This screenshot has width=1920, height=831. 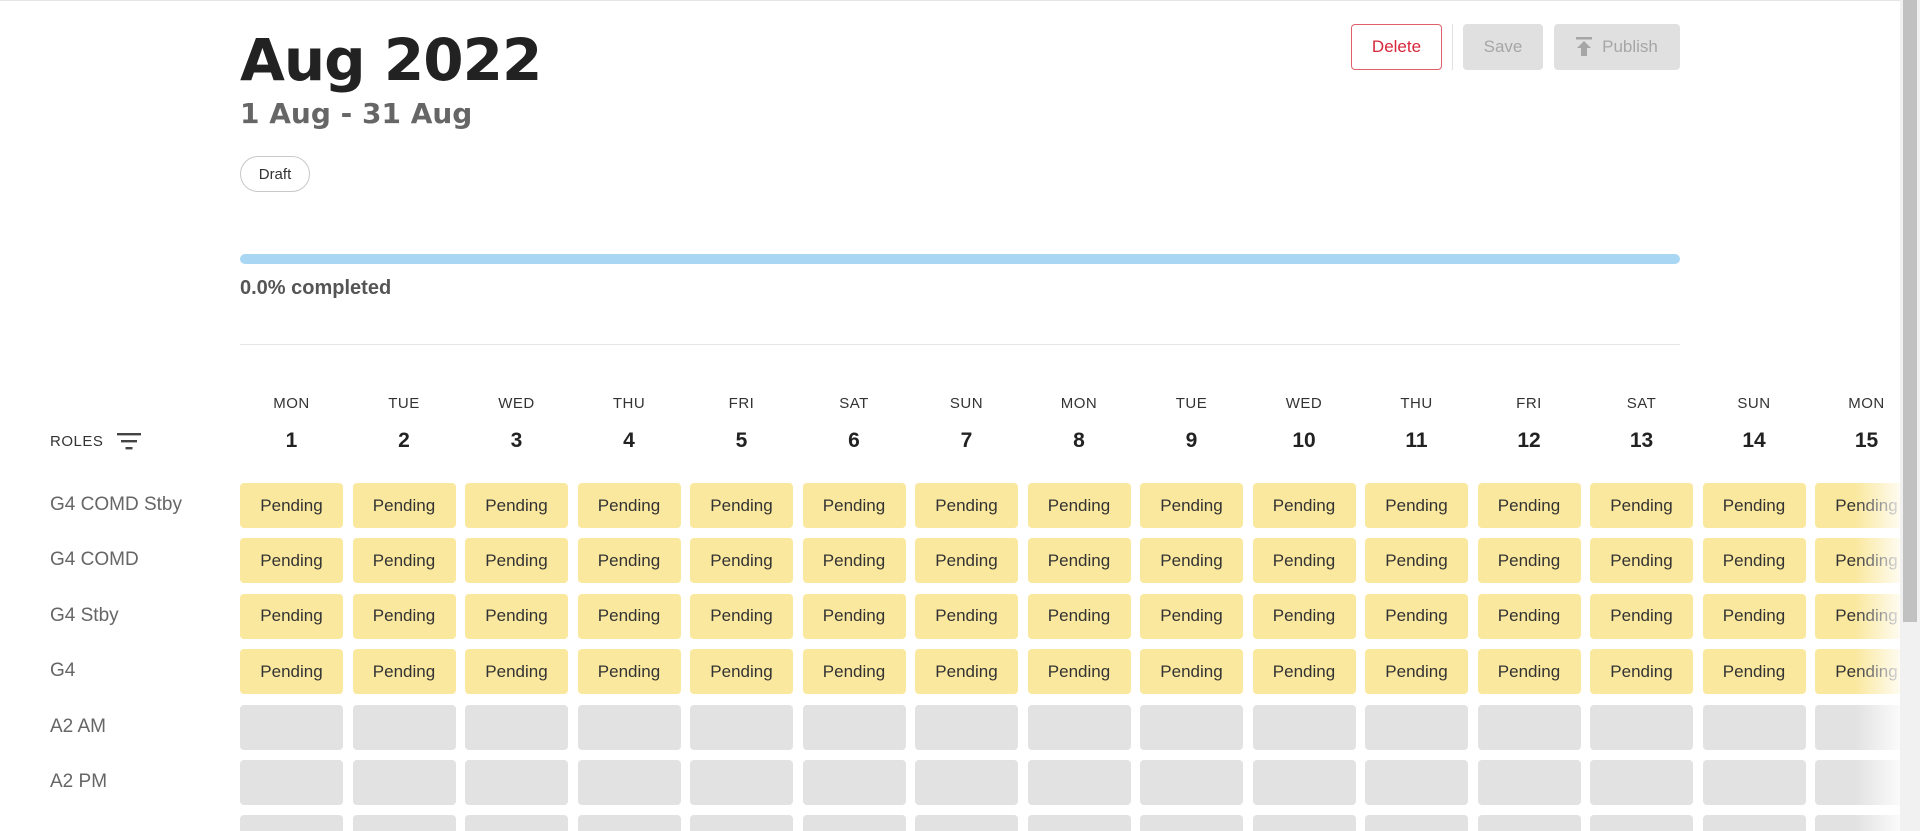 I want to click on scrollbar-thumb, so click(x=1910, y=311).